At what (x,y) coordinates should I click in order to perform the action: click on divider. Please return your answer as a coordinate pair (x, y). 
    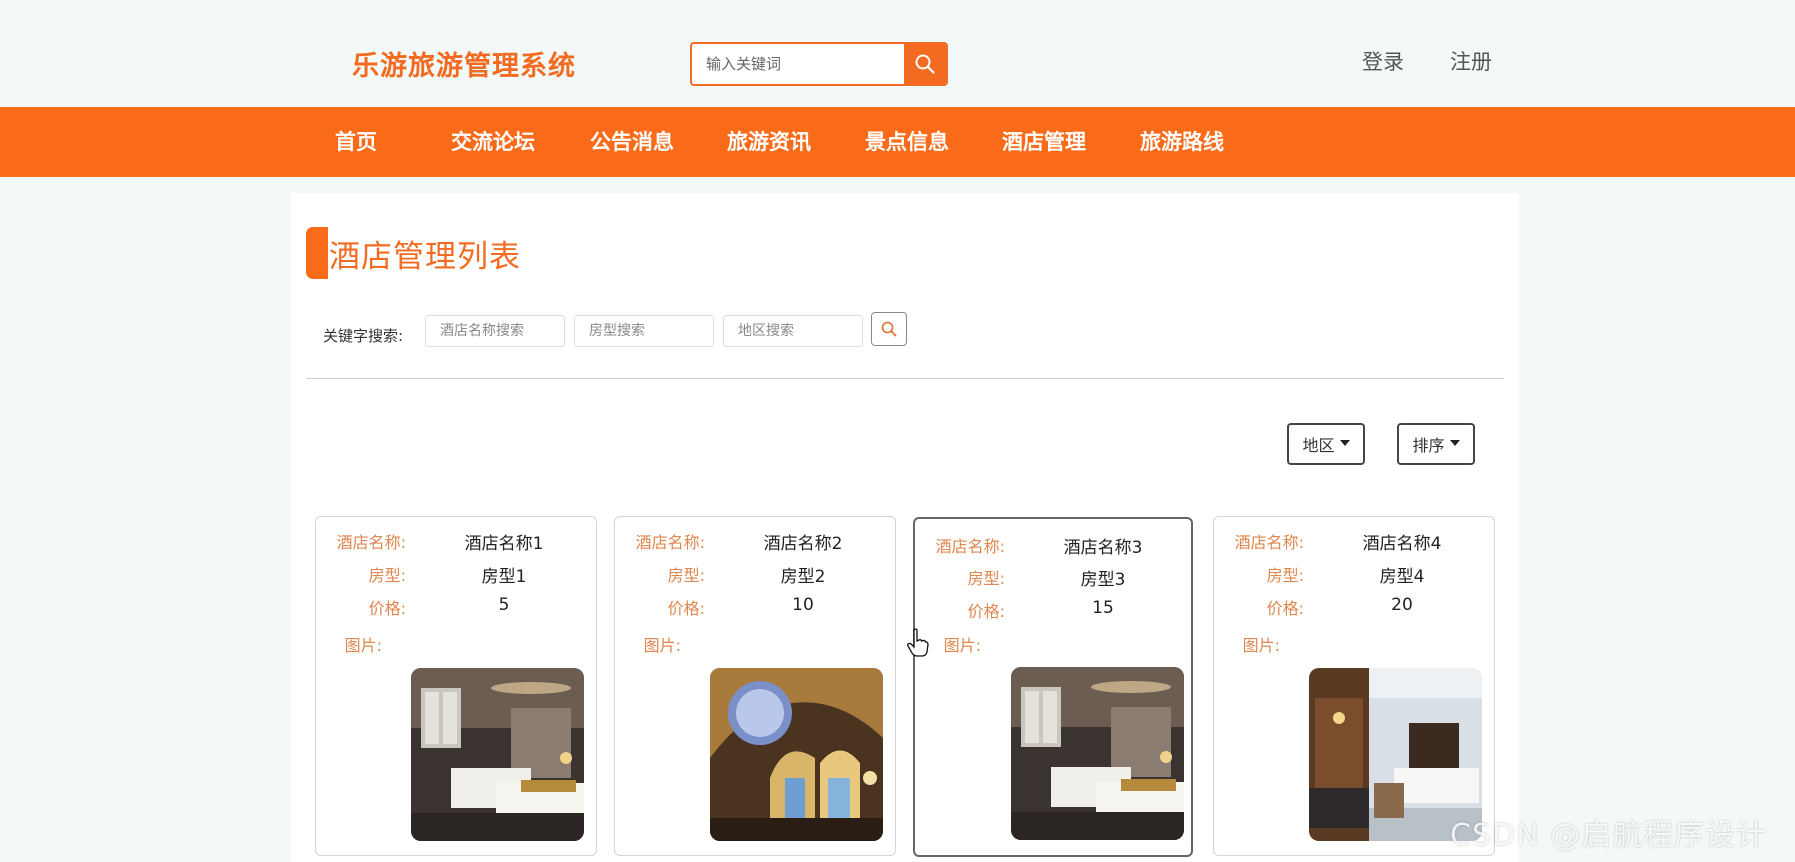
    Looking at the image, I should click on (905, 378).